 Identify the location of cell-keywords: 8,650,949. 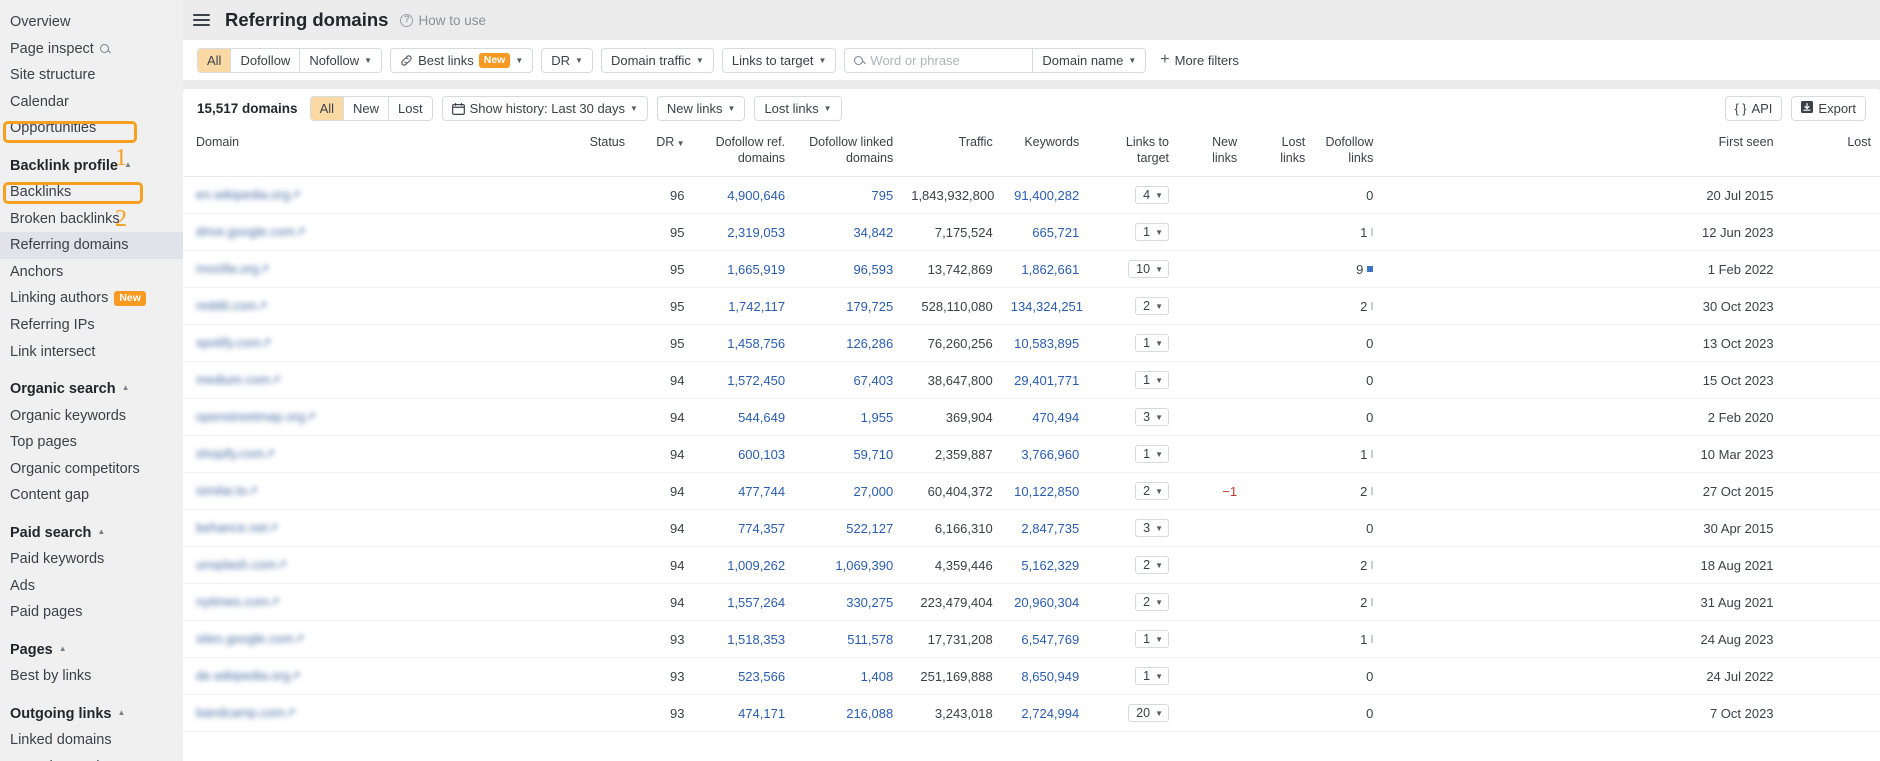
(1045, 676).